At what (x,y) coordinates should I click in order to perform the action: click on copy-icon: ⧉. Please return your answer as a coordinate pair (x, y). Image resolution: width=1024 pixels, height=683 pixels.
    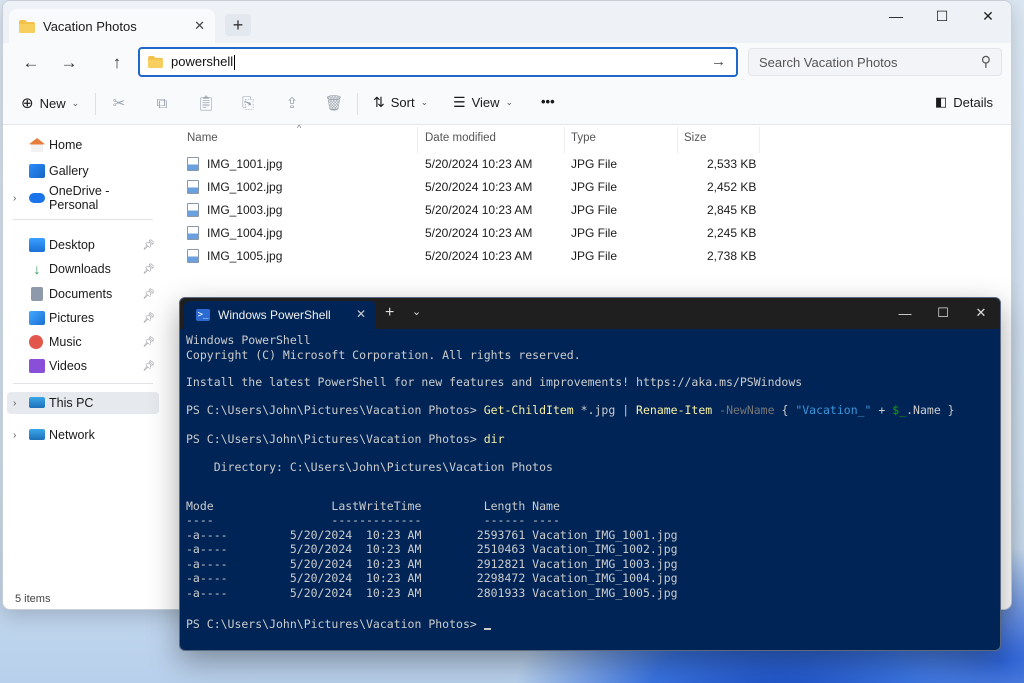
    Looking at the image, I should click on (162, 103).